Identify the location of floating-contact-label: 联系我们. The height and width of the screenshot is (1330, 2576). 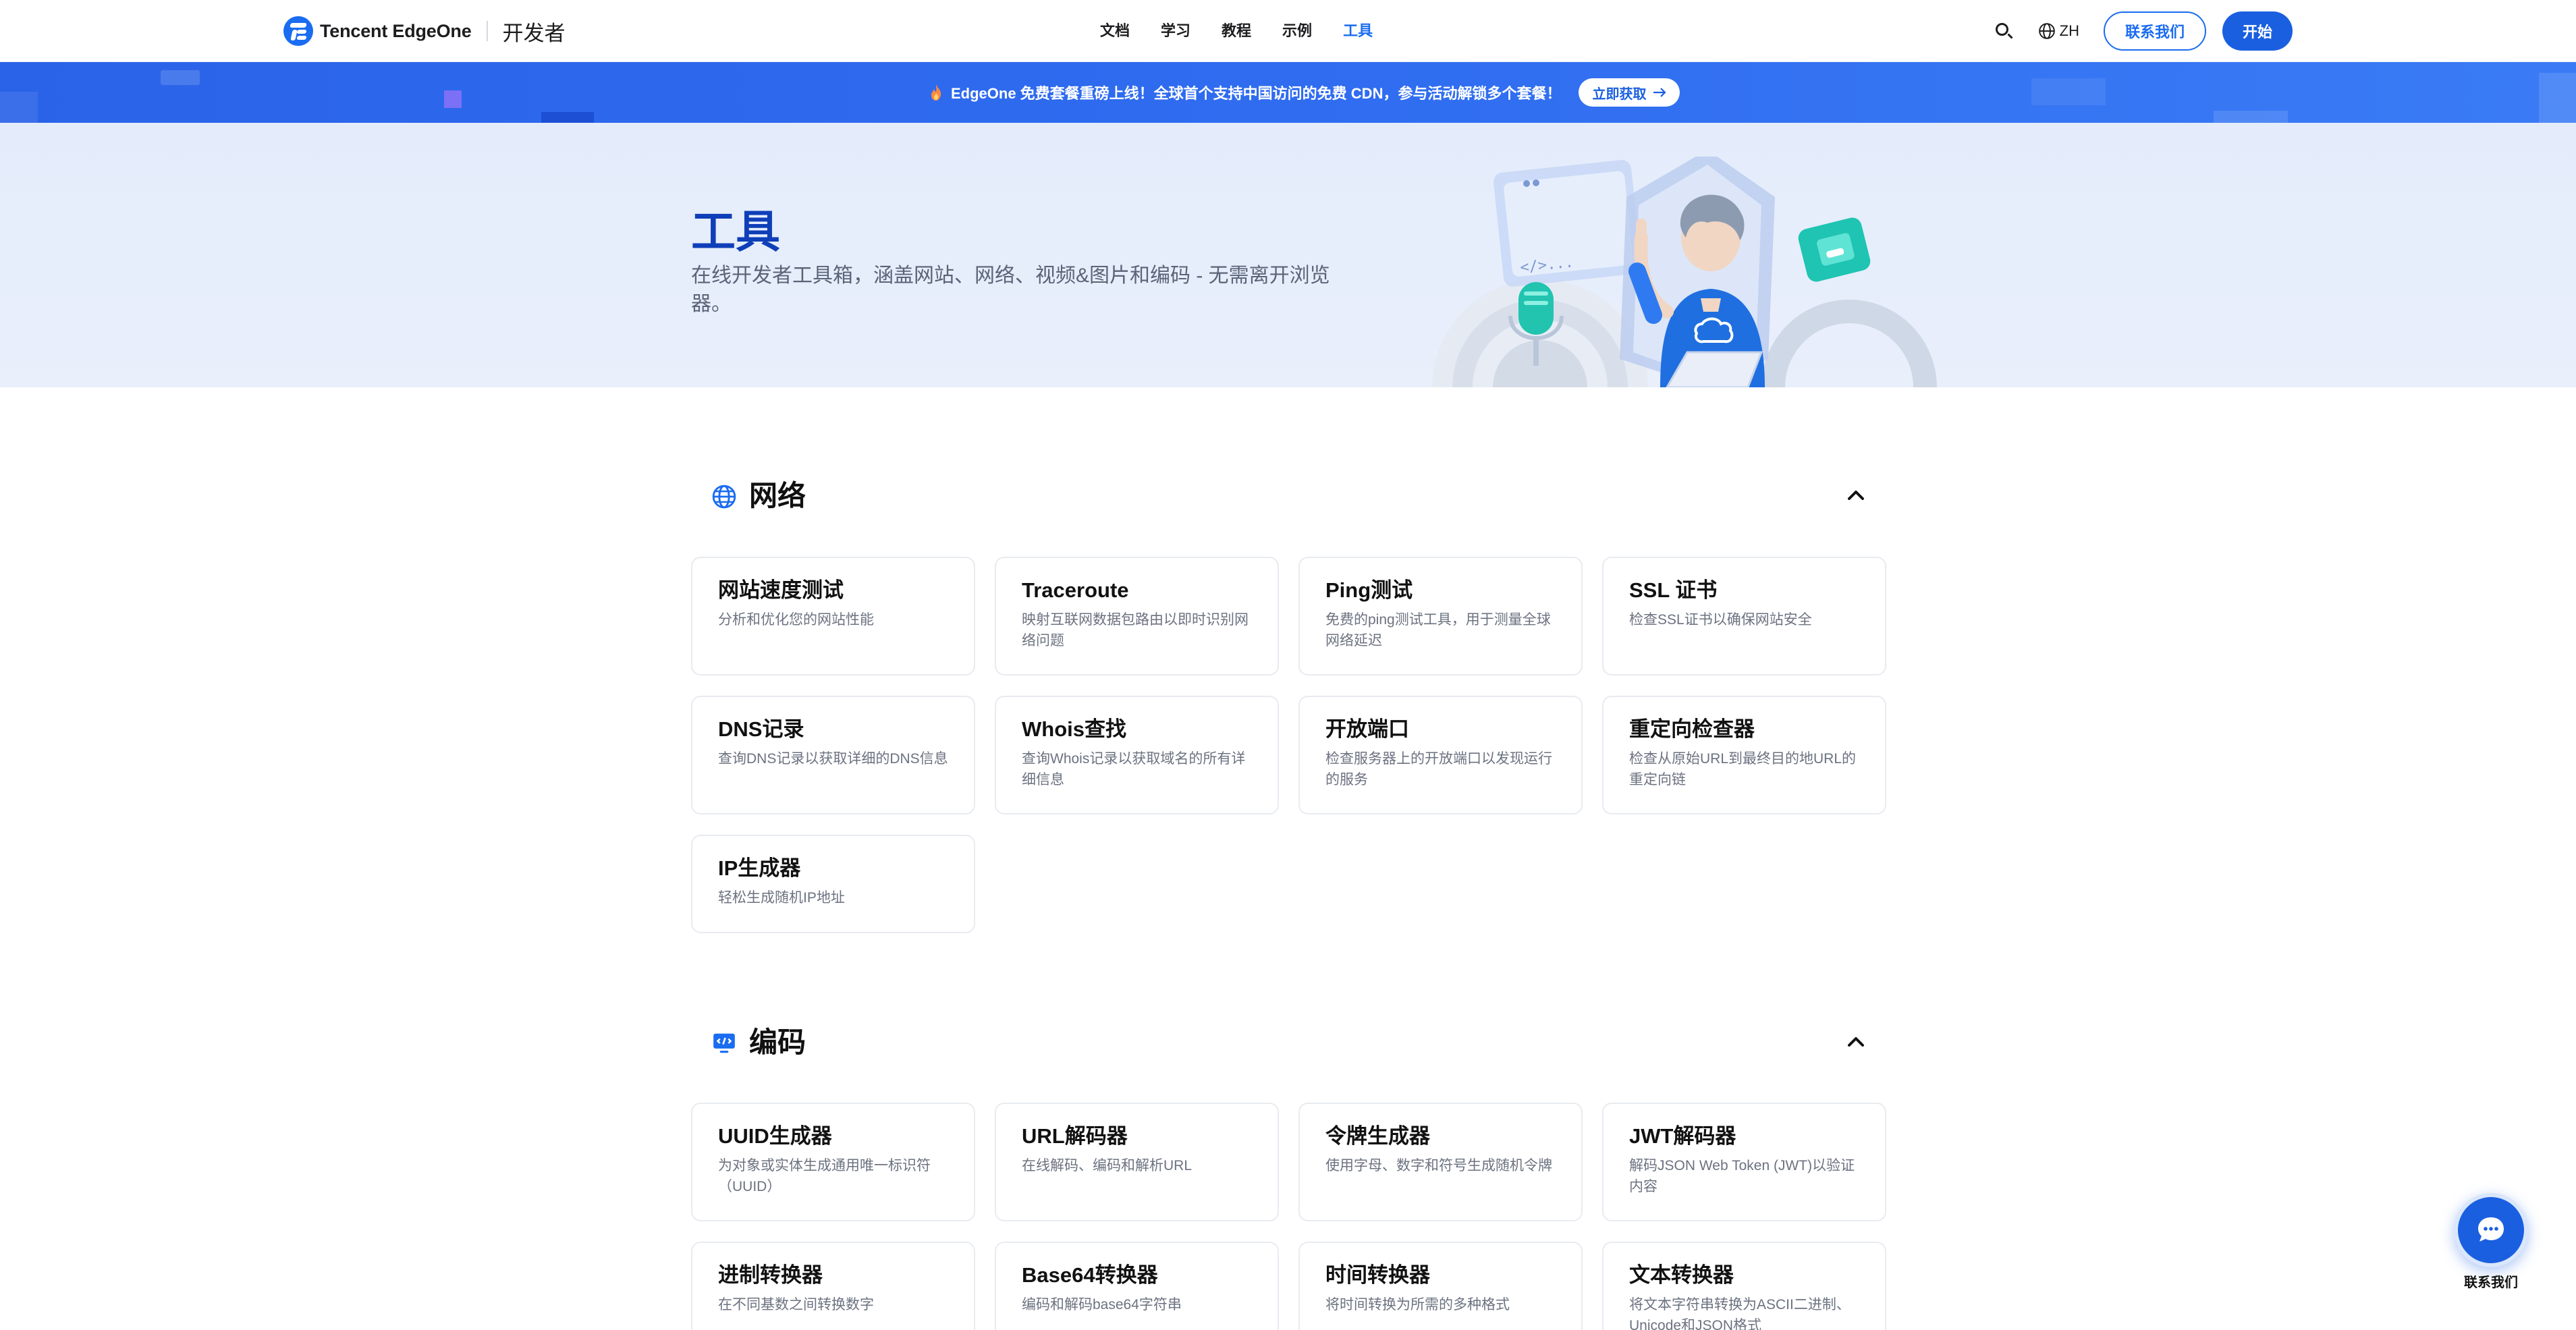
(2491, 1282).